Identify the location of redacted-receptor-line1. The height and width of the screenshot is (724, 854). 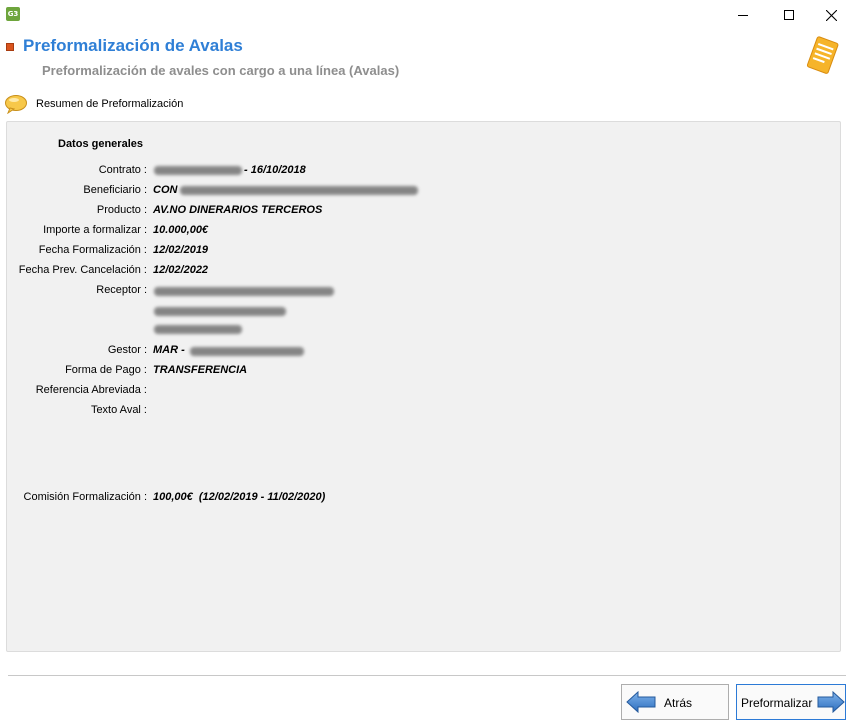
(244, 291).